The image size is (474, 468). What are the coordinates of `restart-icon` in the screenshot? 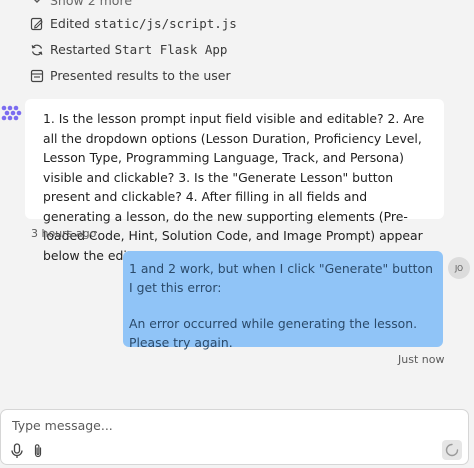 It's located at (37, 50).